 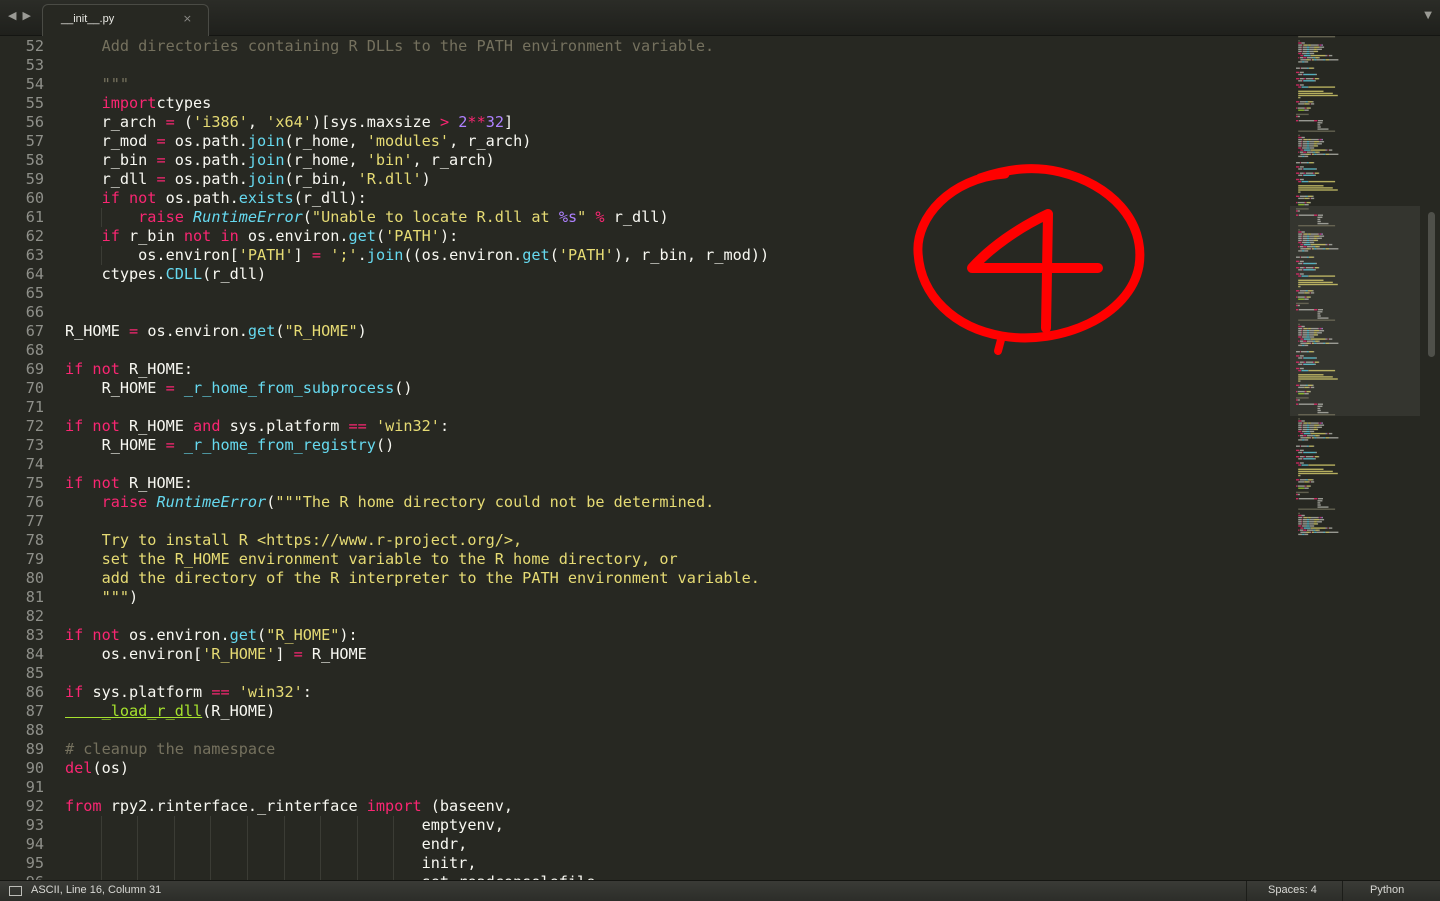 I want to click on code-line: set_readconsolefile,, so click(x=335, y=876).